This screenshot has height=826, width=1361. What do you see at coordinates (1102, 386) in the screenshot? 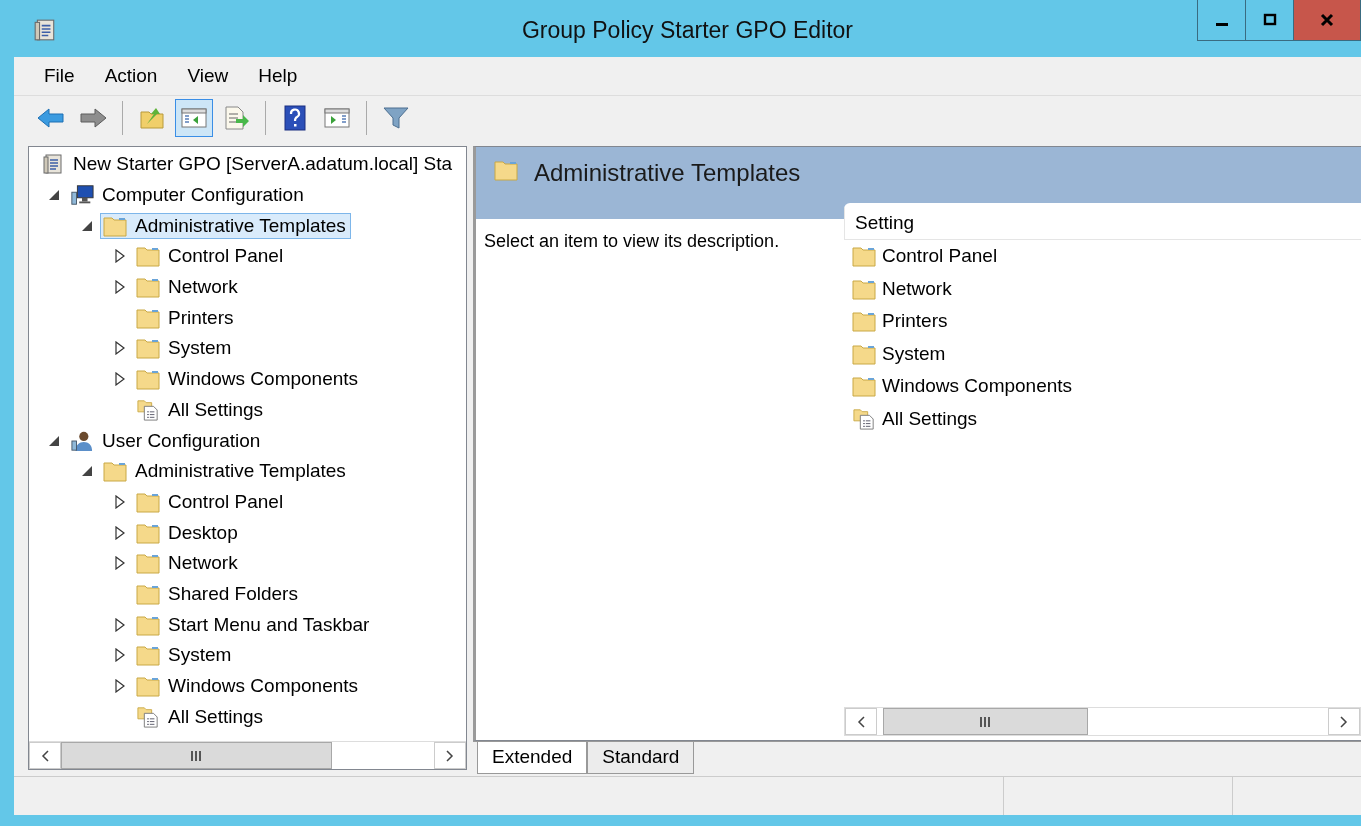
I see `list-item: Windows Components` at bounding box center [1102, 386].